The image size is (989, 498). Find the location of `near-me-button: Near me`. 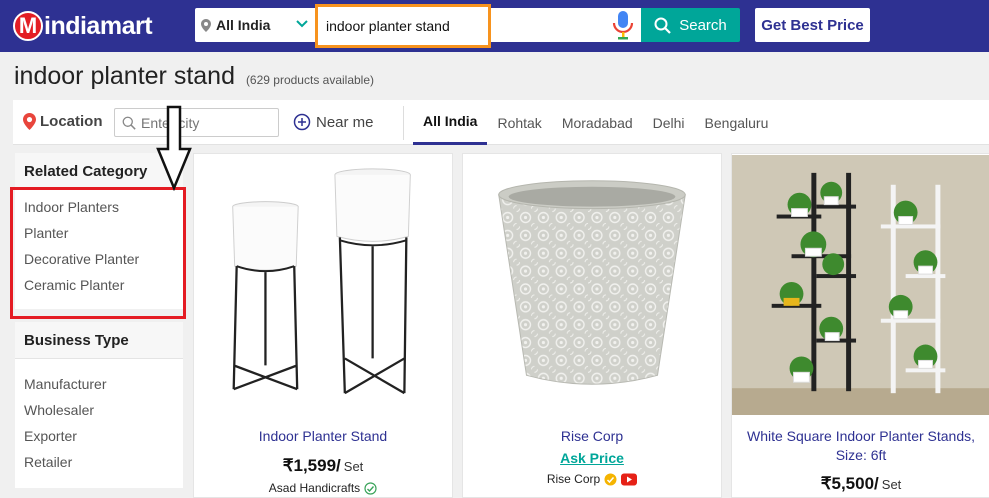

near-me-button: Near me is located at coordinates (333, 122).